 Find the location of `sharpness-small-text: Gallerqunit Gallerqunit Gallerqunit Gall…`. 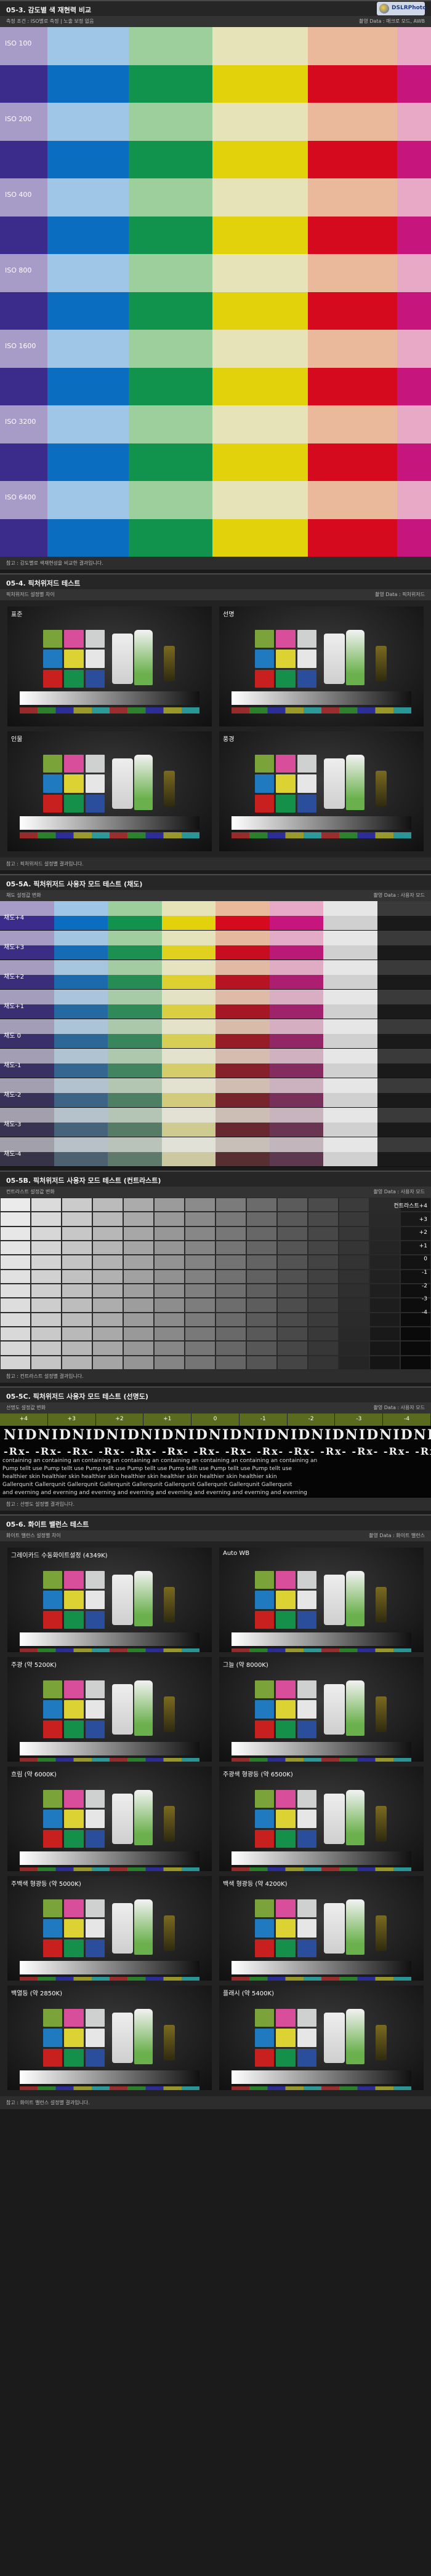

sharpness-small-text: Gallerqunit Gallerqunit Gallerqunit Gall… is located at coordinates (147, 1485).